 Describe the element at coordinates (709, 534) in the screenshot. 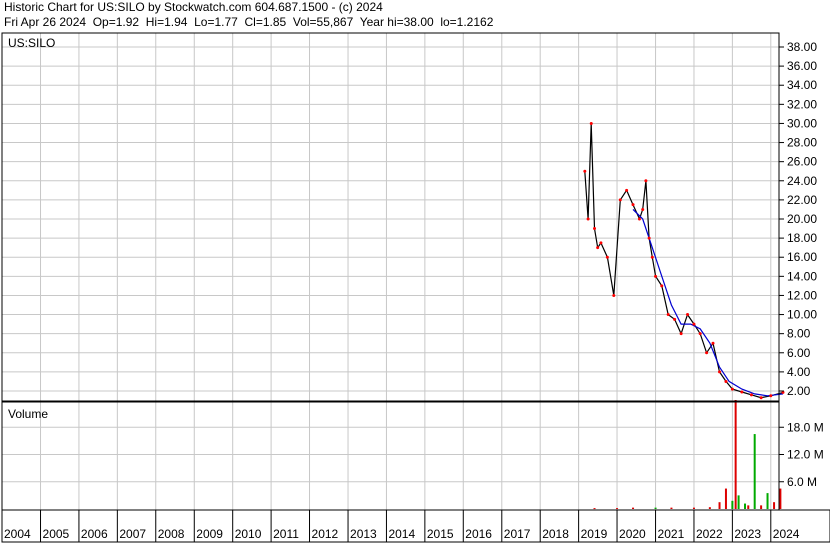

I see `year-label: 2022` at that location.